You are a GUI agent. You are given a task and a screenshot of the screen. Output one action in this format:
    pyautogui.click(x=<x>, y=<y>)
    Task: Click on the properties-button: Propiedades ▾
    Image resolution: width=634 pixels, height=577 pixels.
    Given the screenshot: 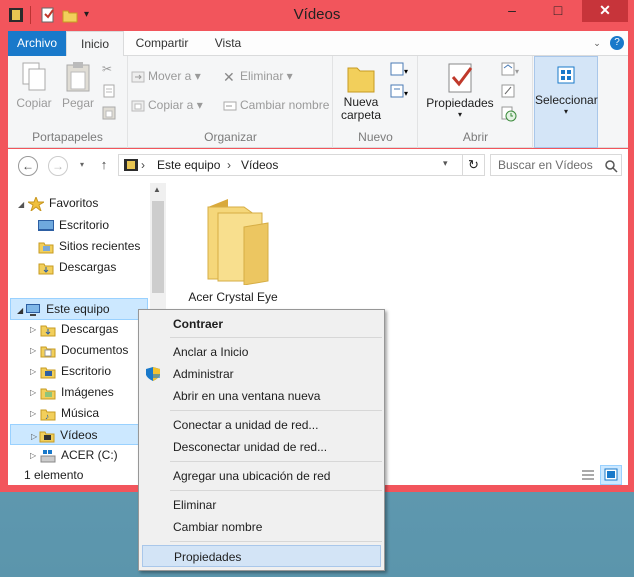 What is the action you would take?
    pyautogui.click(x=460, y=89)
    